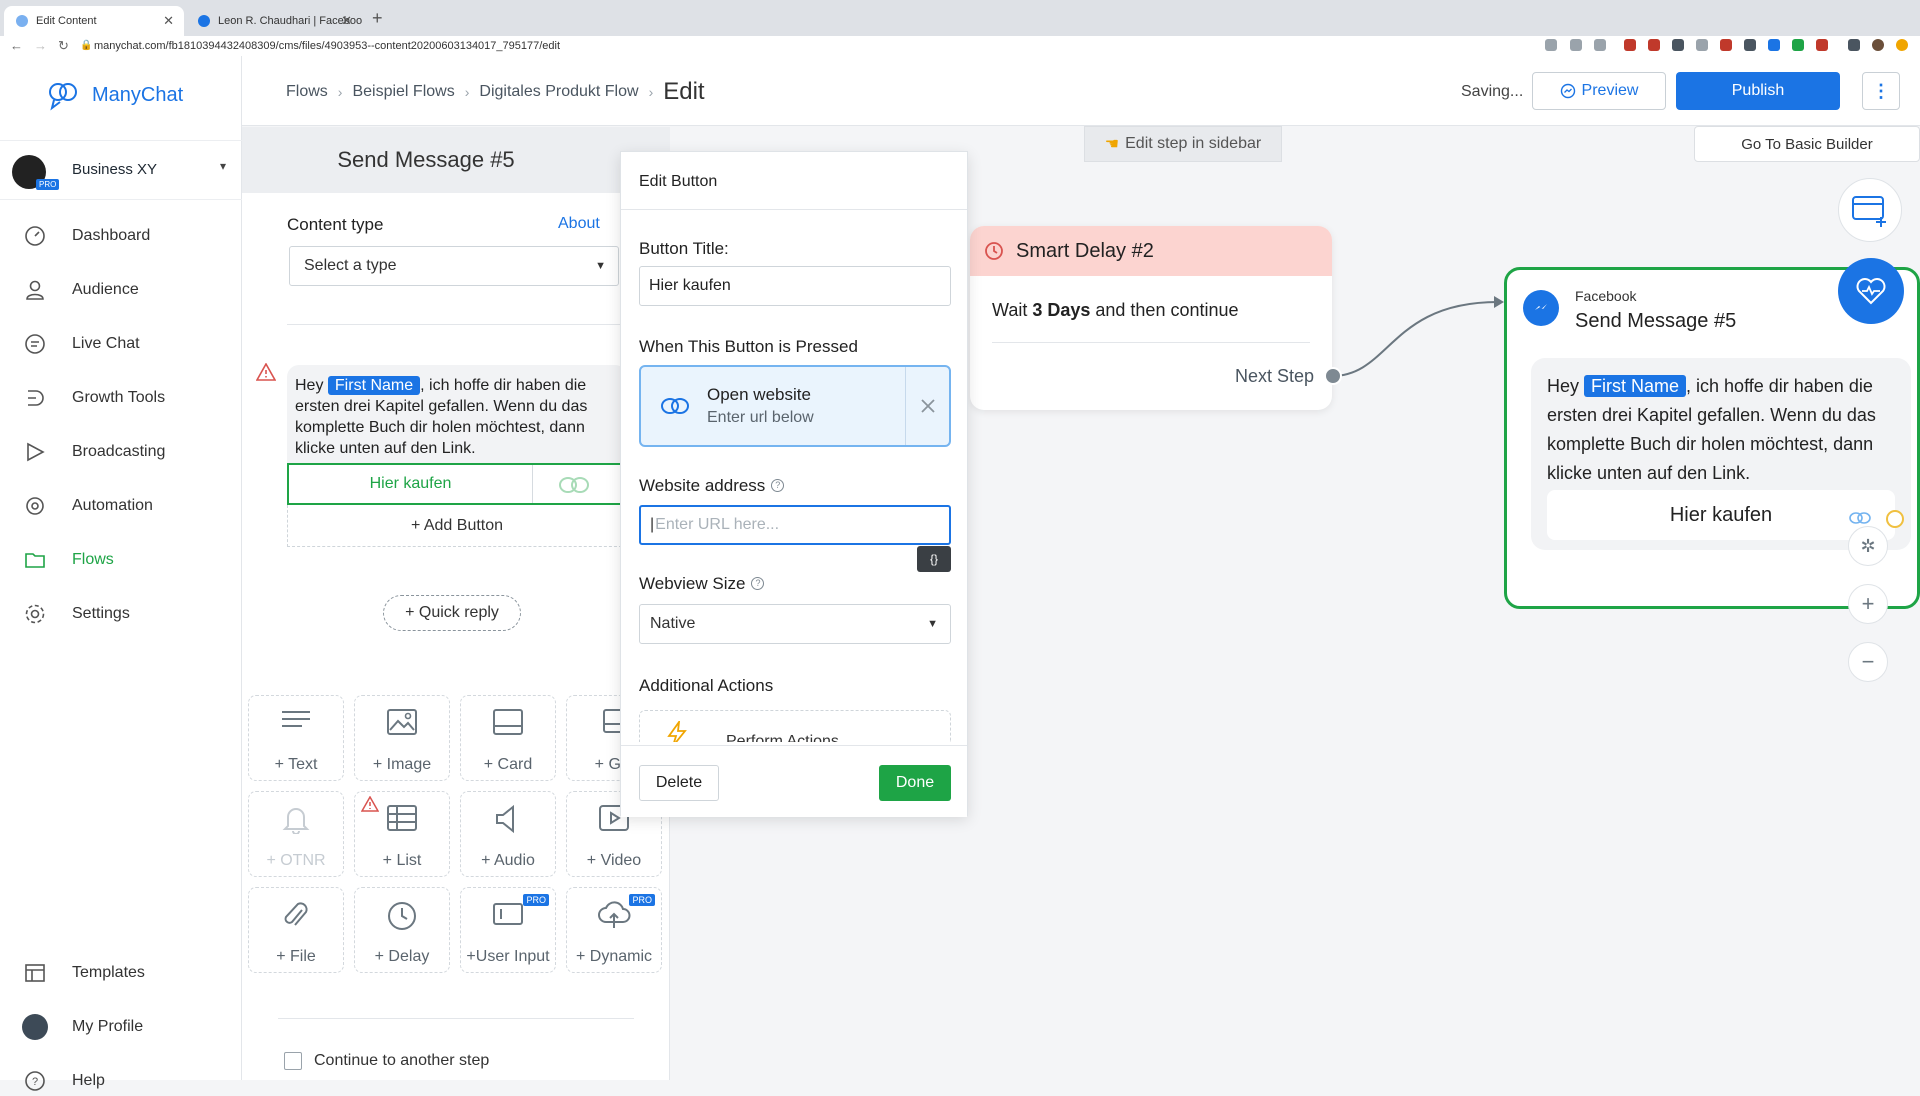 This screenshot has height=1096, width=1920. What do you see at coordinates (759, 394) in the screenshot?
I see `action-title: Open website` at bounding box center [759, 394].